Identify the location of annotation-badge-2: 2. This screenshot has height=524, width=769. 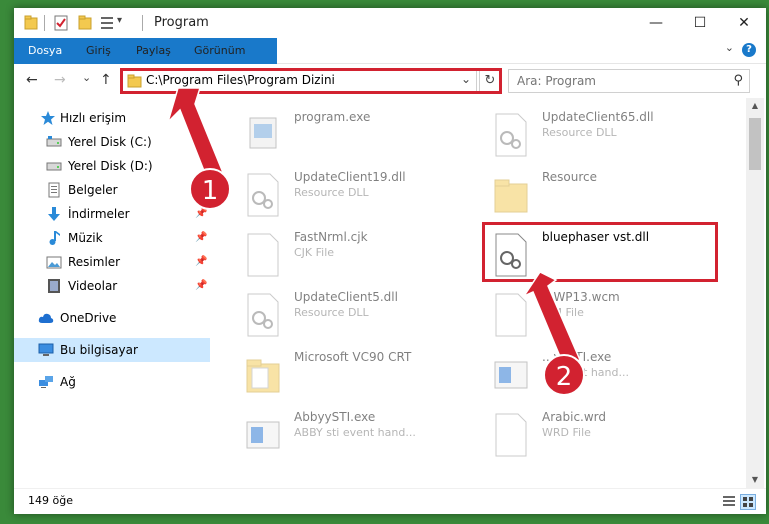
(564, 375).